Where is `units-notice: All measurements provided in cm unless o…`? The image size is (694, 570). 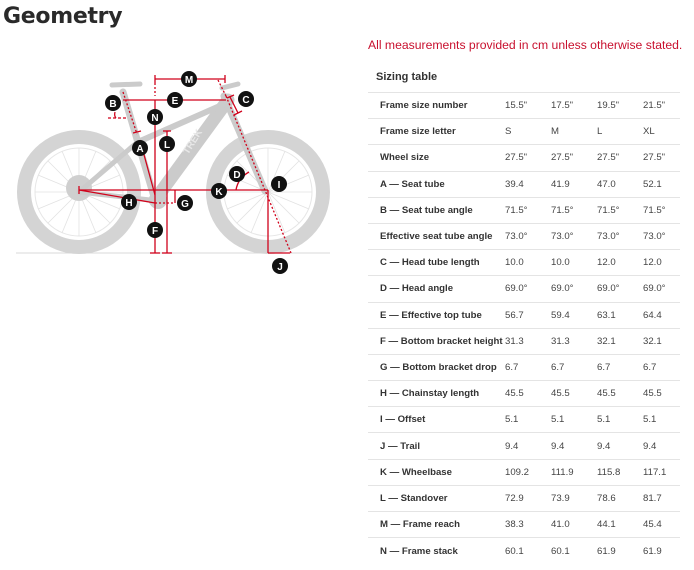
units-notice: All measurements provided in cm unless o… is located at coordinates (525, 45).